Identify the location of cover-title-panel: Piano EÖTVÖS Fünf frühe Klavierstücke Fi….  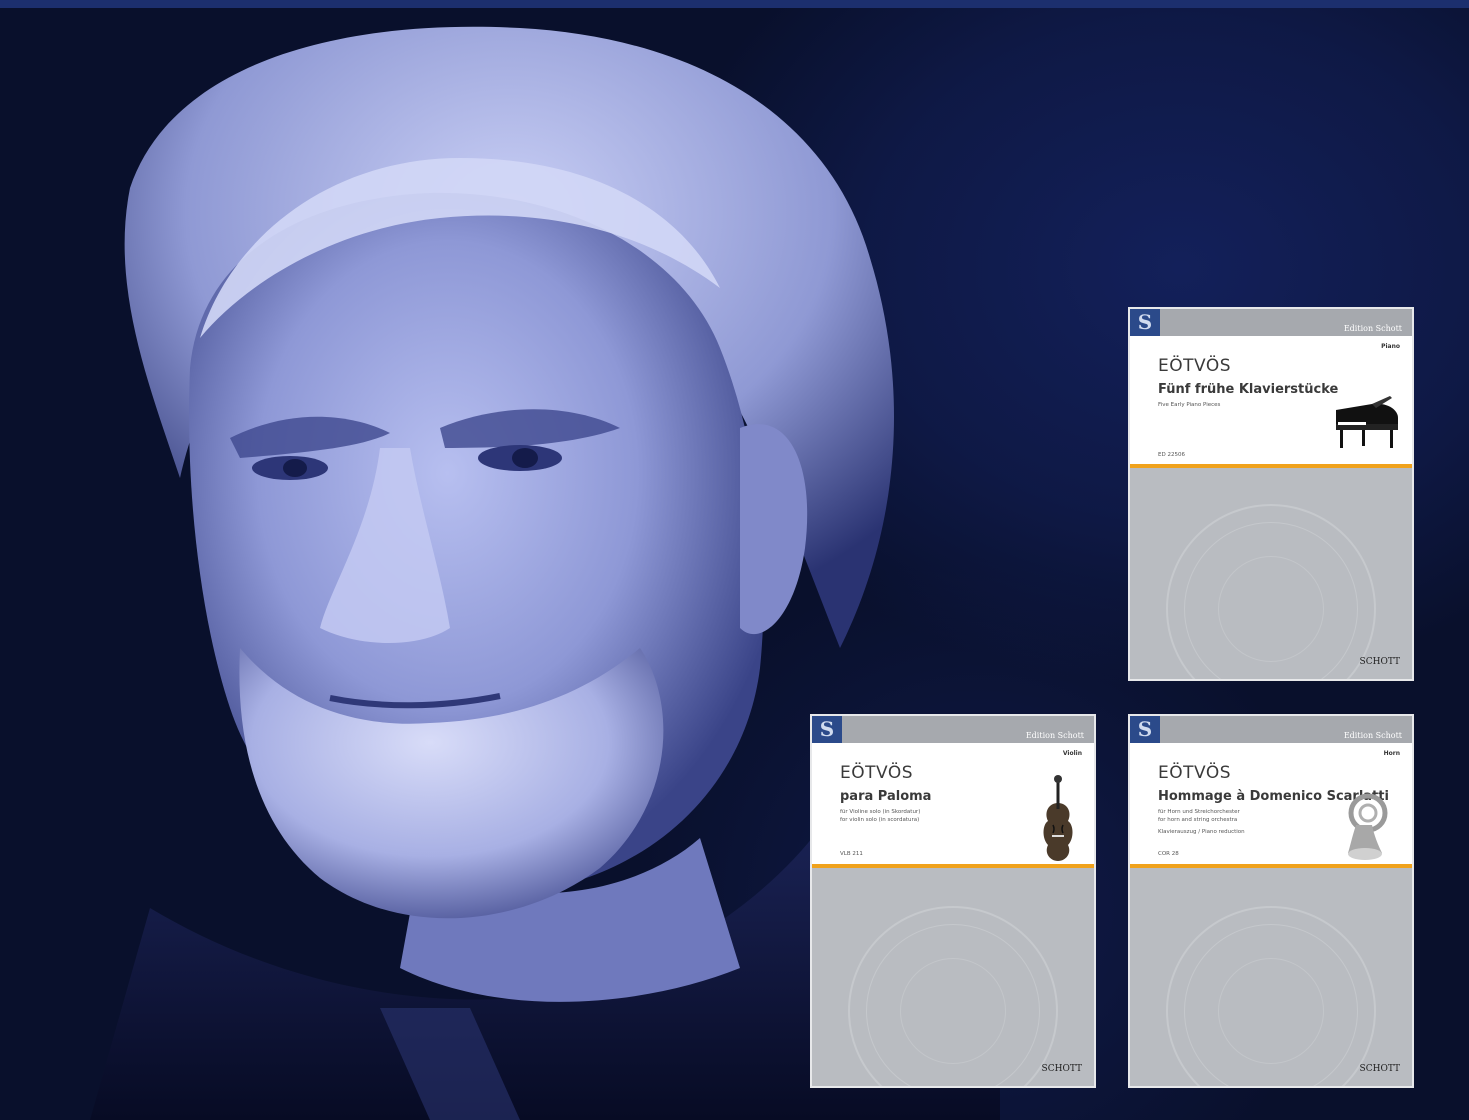
(1271, 402).